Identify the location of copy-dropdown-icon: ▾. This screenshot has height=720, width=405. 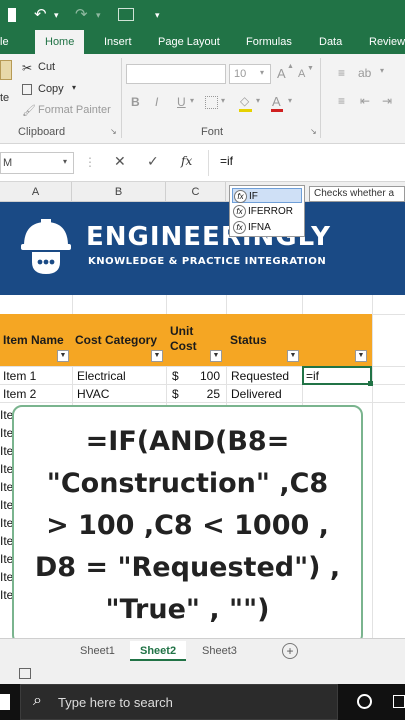
(74, 87).